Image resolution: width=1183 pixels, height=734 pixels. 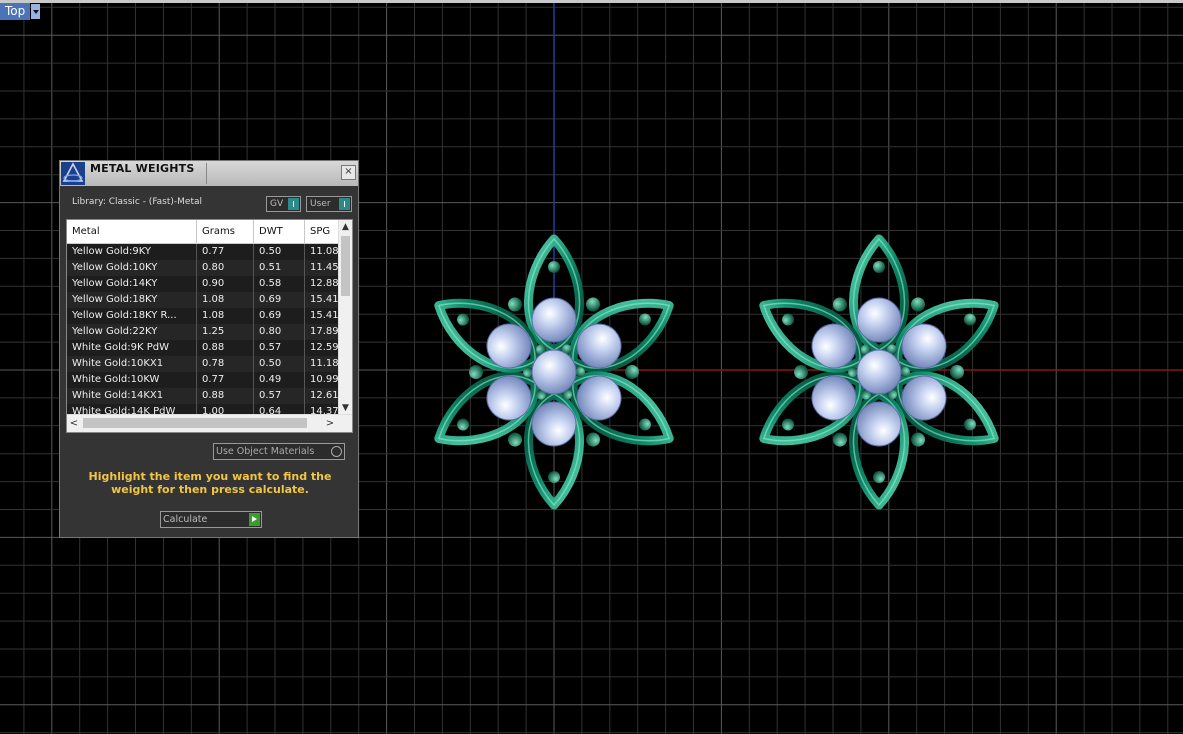 I want to click on calculate-button: Calculate, so click(x=211, y=519).